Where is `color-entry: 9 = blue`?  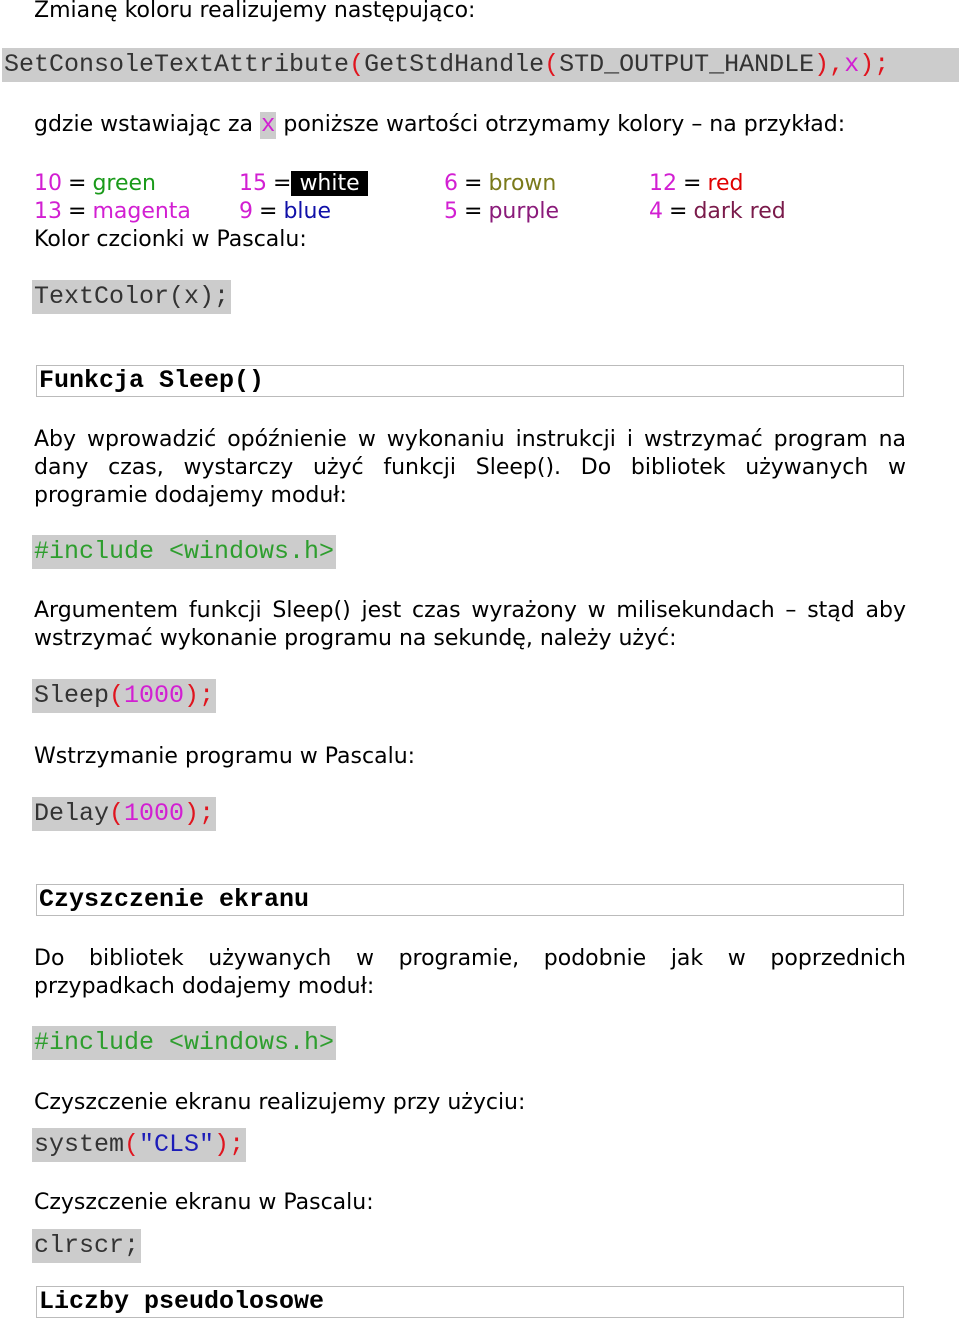 color-entry: 9 = blue is located at coordinates (285, 212).